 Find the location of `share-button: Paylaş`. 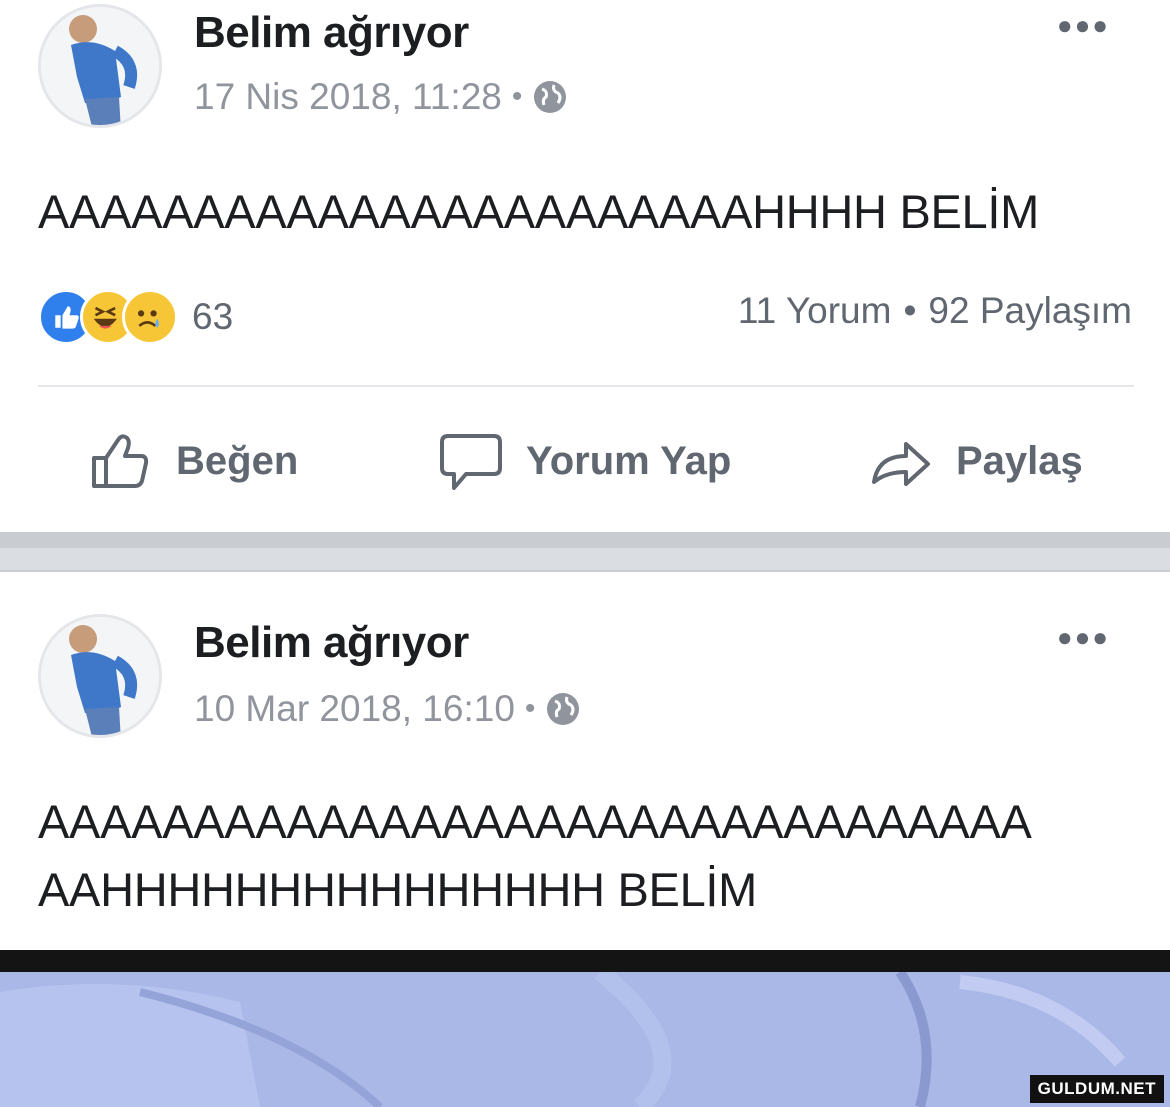

share-button: Paylaş is located at coordinates (975, 461).